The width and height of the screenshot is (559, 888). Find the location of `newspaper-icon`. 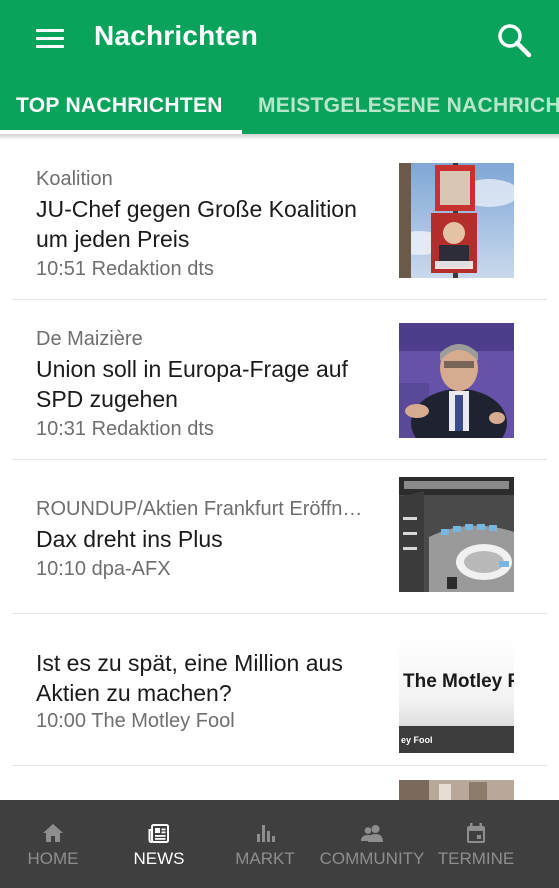

newspaper-icon is located at coordinates (158, 833).